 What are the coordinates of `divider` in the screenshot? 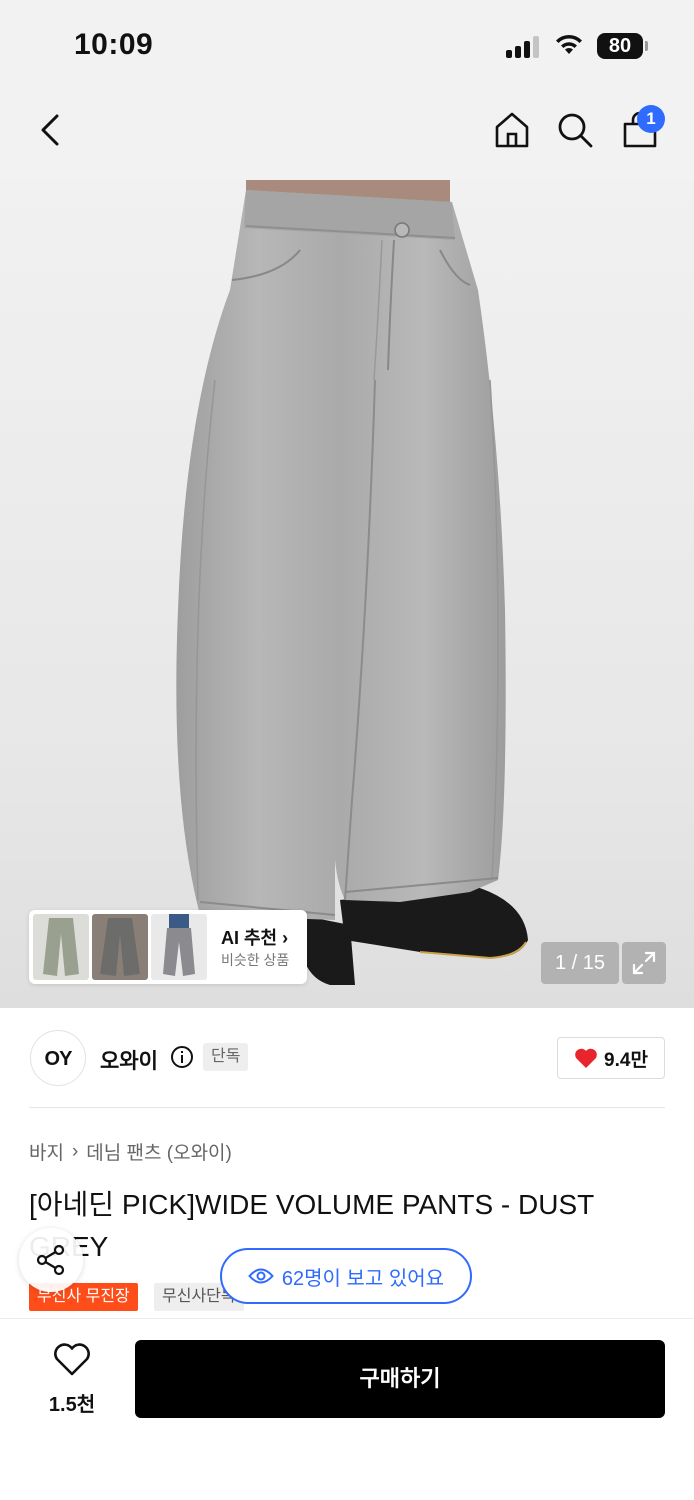 It's located at (347, 1107).